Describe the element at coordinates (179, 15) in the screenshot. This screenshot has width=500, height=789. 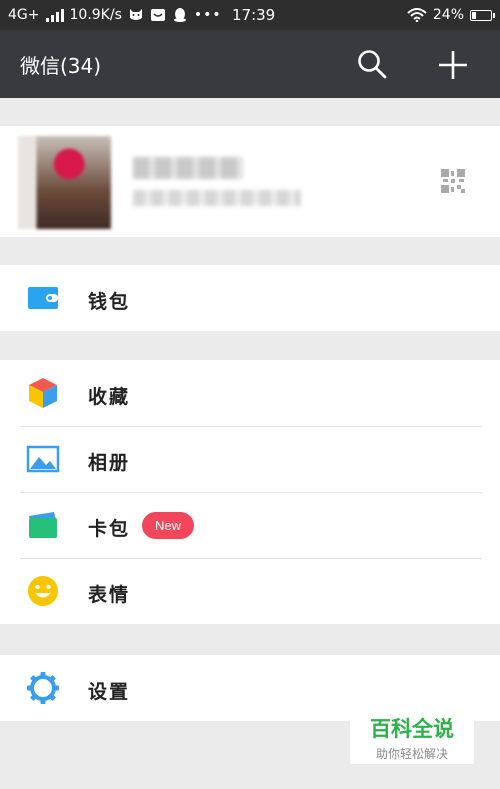
I see `qq-icon` at that location.